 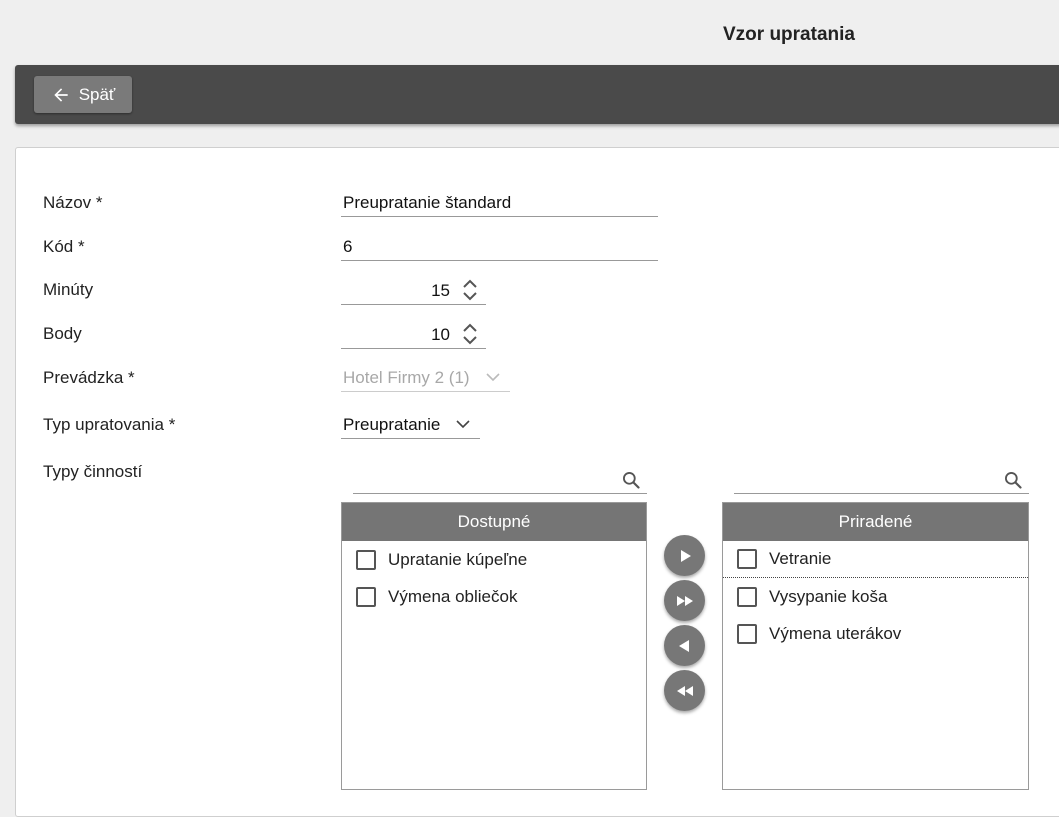 What do you see at coordinates (61, 94) in the screenshot?
I see `arrow-left-icon` at bounding box center [61, 94].